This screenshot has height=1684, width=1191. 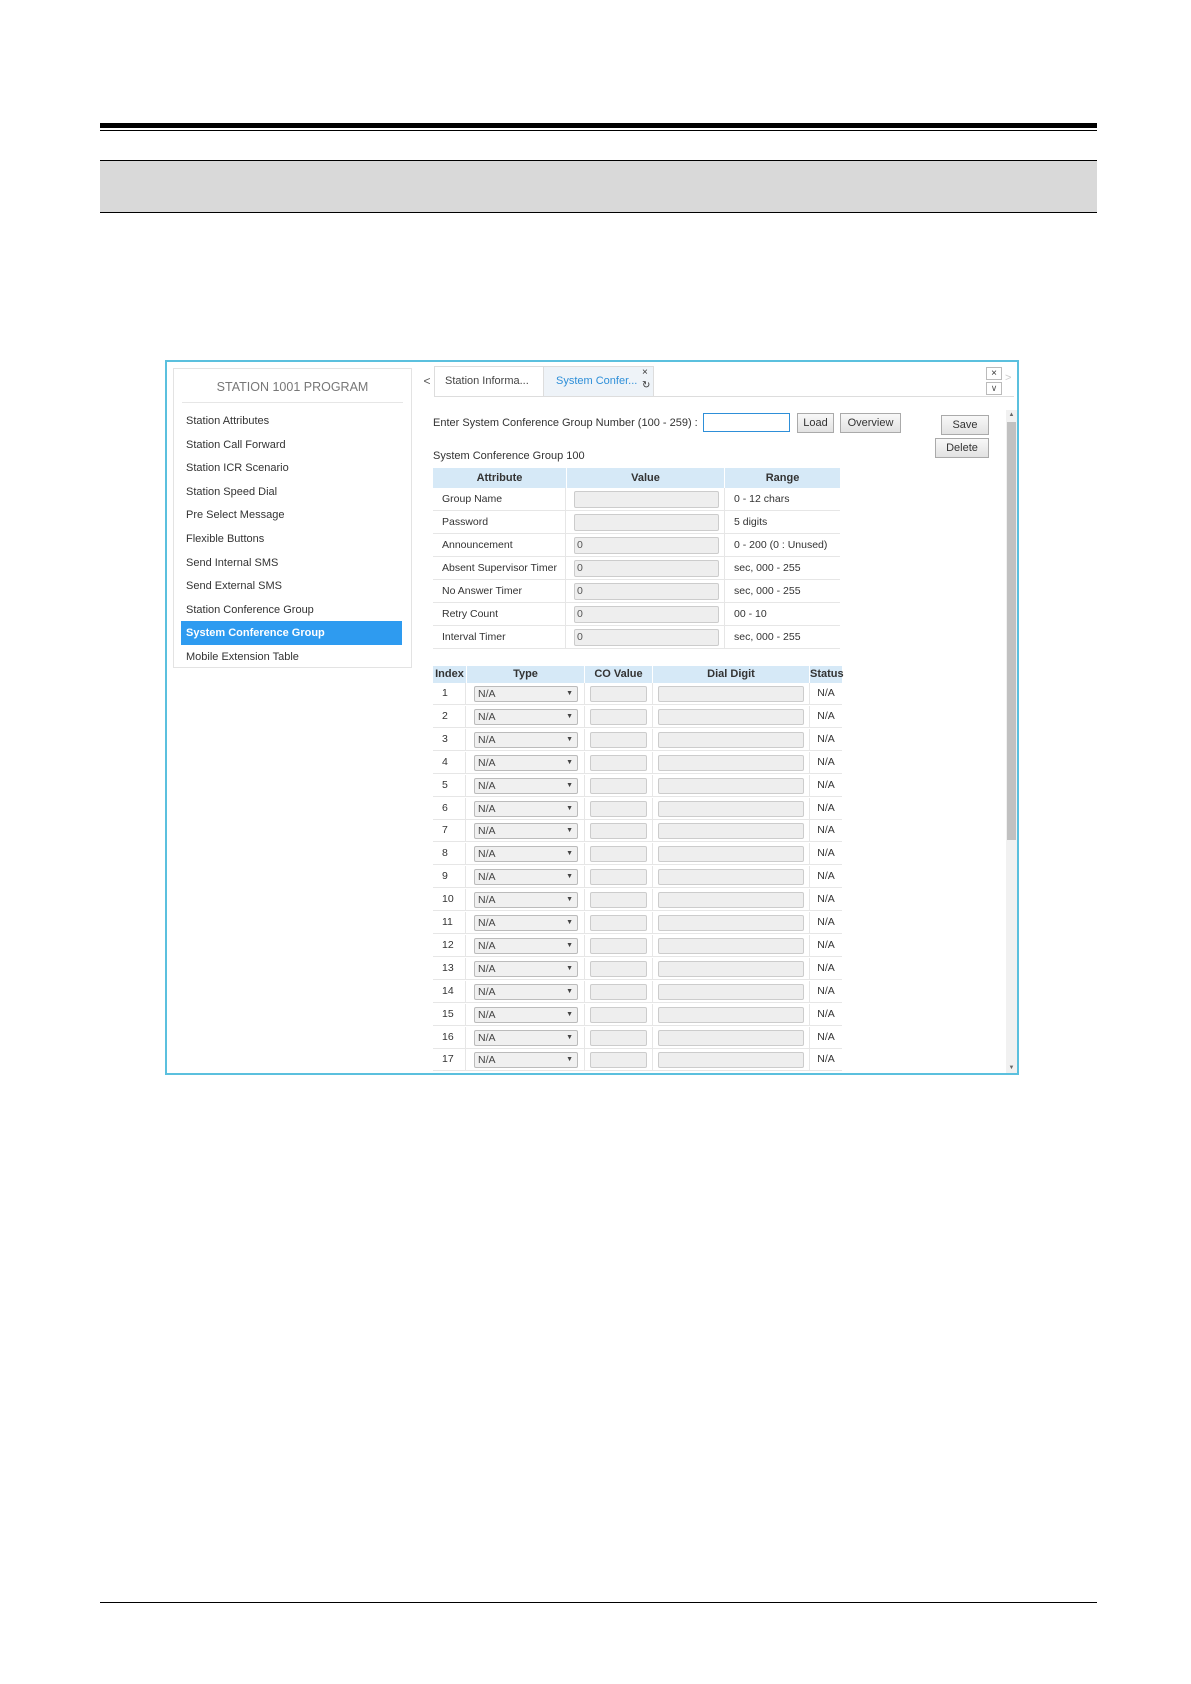 What do you see at coordinates (291, 563) in the screenshot?
I see `sidebar-item-send-internal-sms: Send Internal SMS` at bounding box center [291, 563].